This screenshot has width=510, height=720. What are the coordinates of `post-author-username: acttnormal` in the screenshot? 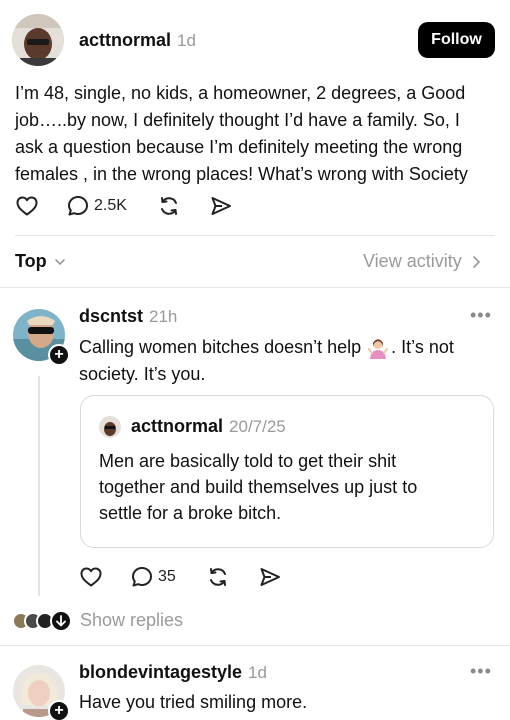 It's located at (125, 40).